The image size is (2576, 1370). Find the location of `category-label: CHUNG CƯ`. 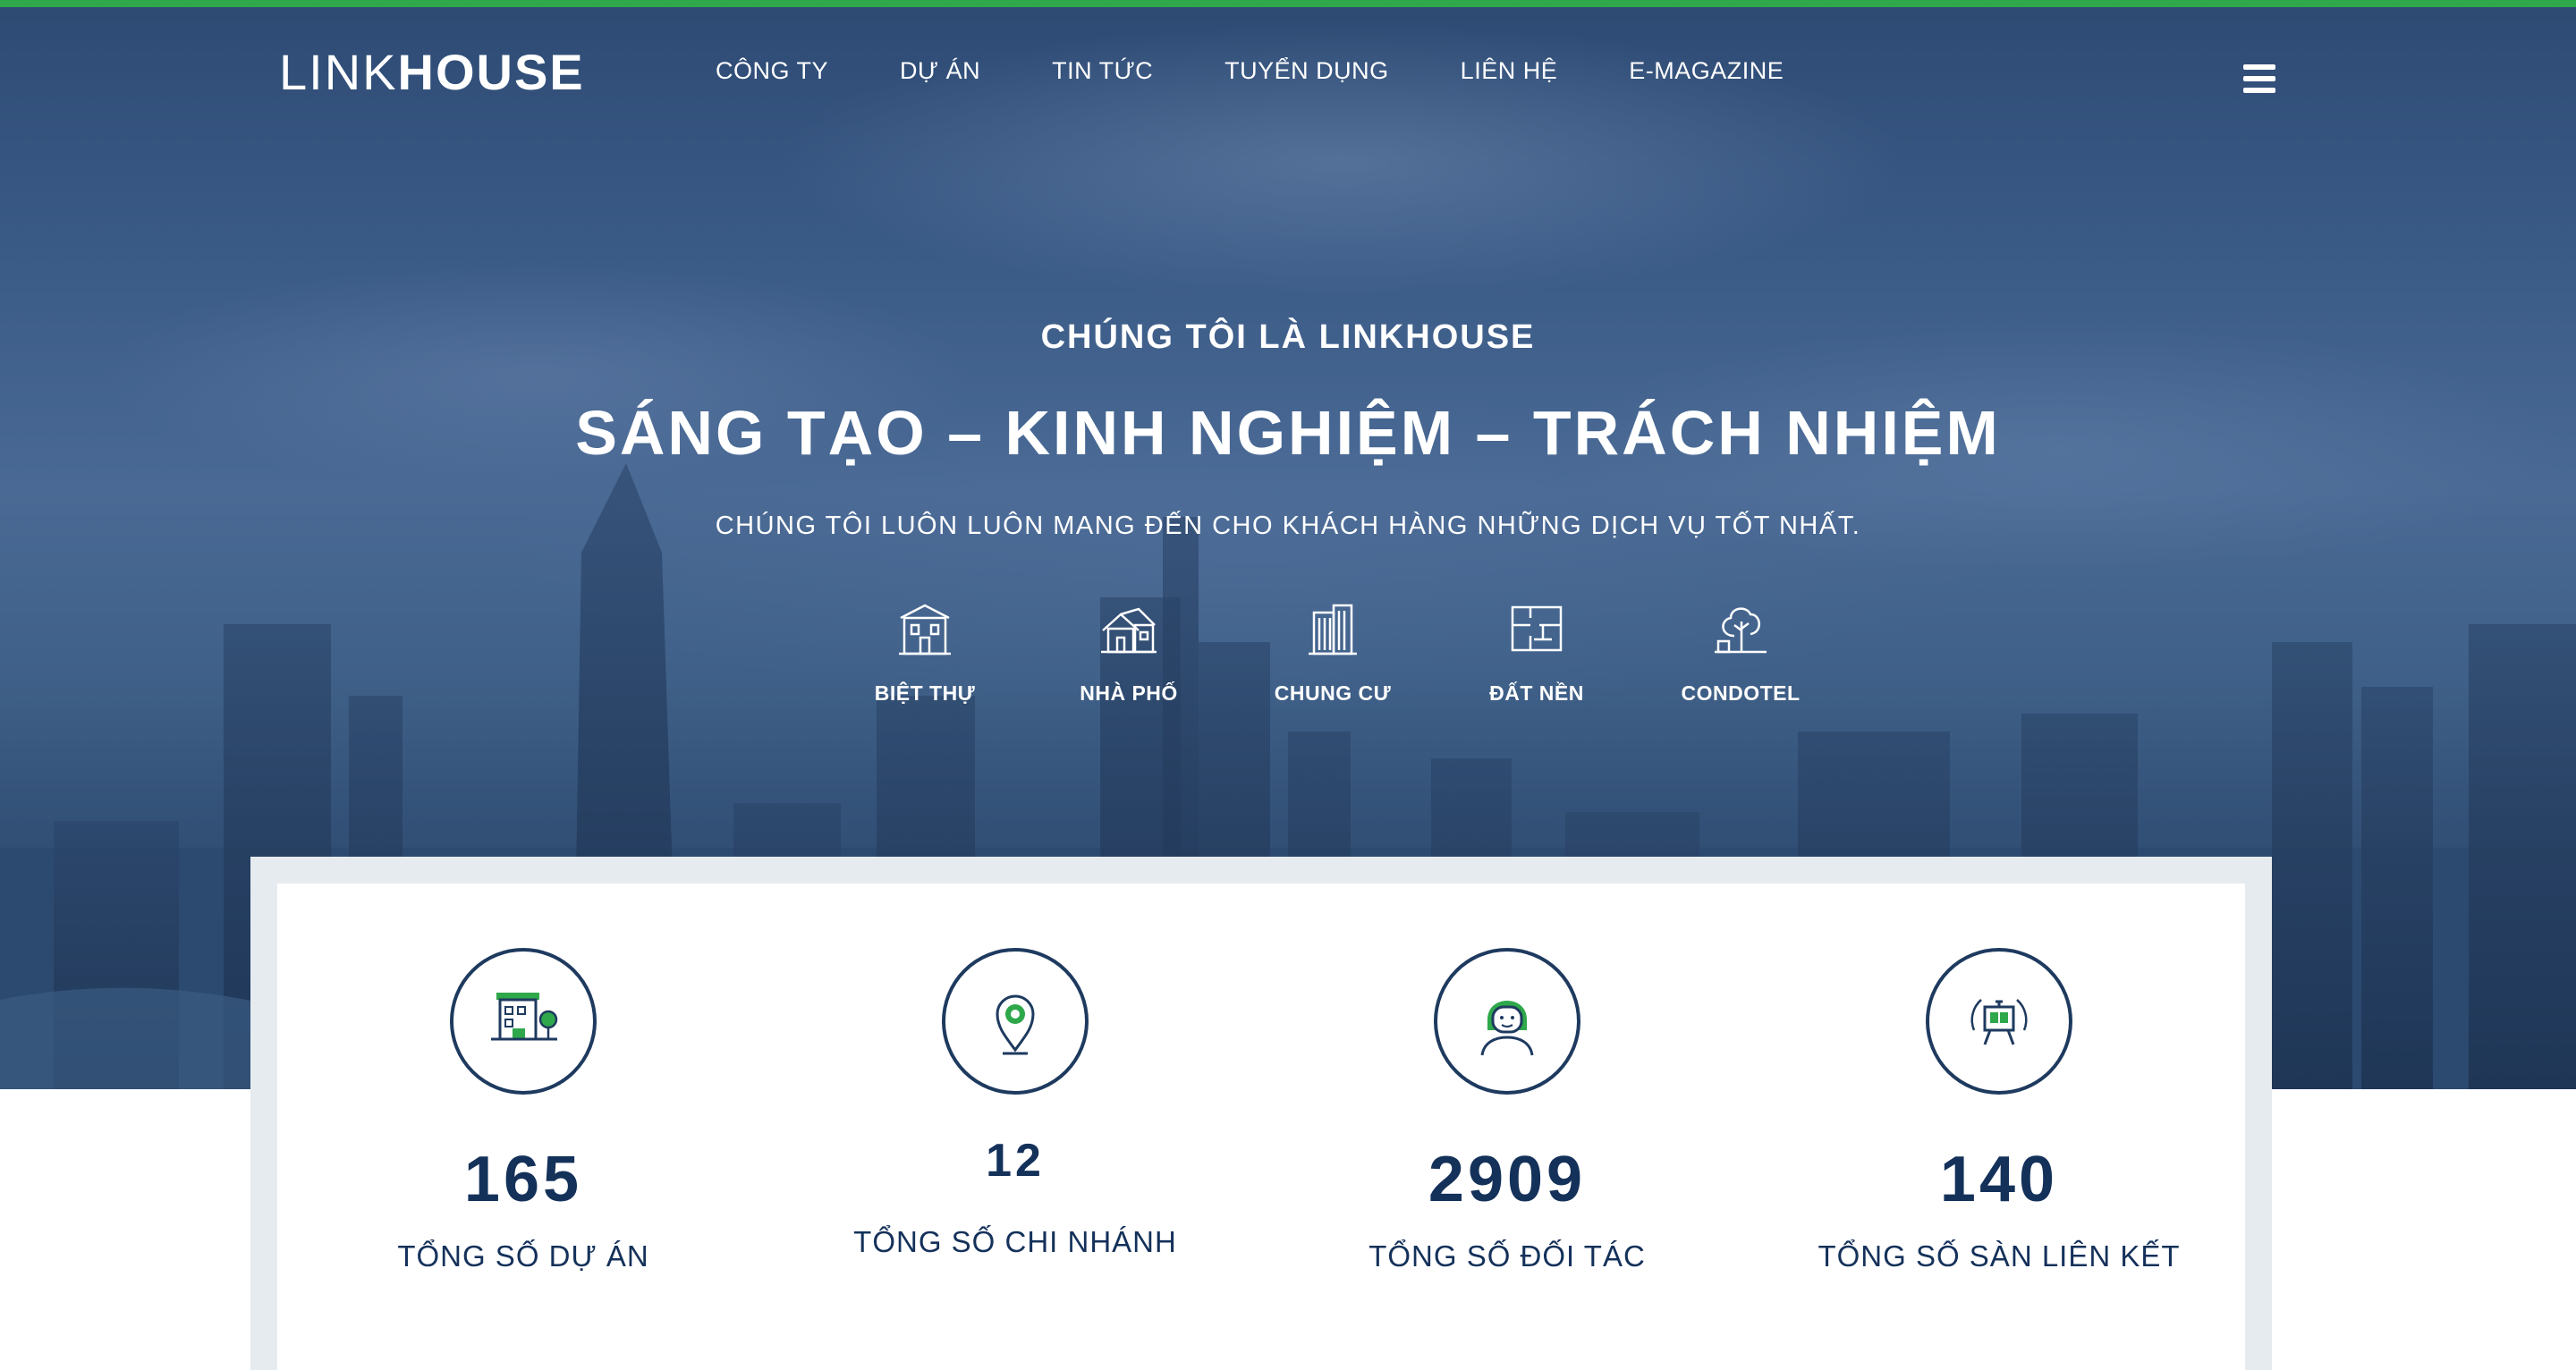

category-label: CHUNG CƯ is located at coordinates (1333, 693).